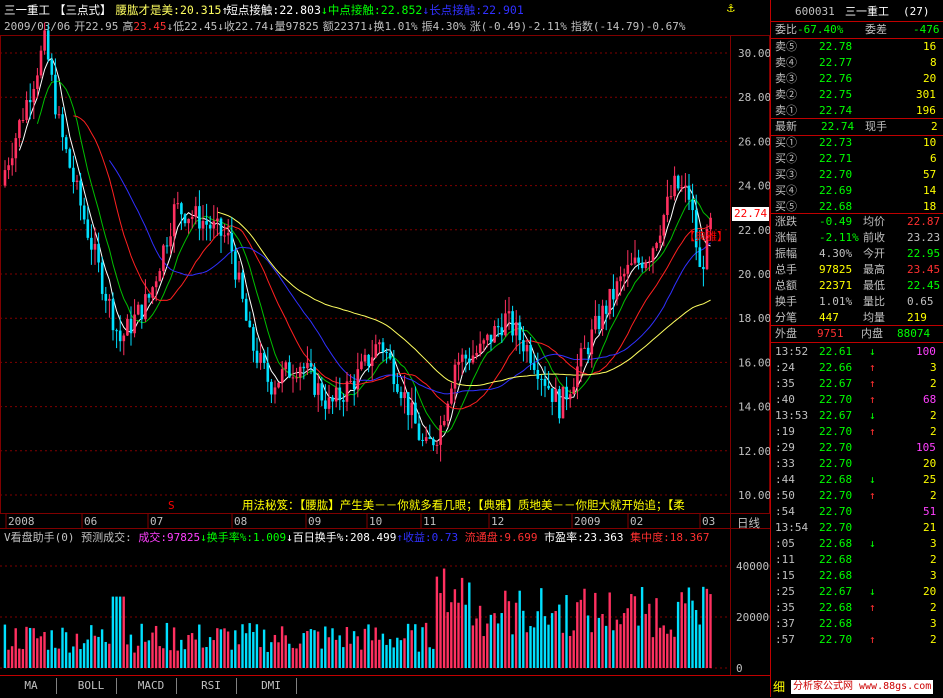  I want to click on tab-boll: BOLL, so click(91, 686).